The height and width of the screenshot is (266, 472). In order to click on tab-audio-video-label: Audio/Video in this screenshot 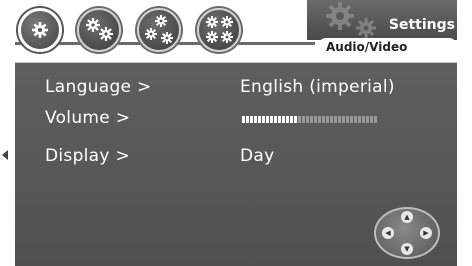, I will do `click(367, 47)`.